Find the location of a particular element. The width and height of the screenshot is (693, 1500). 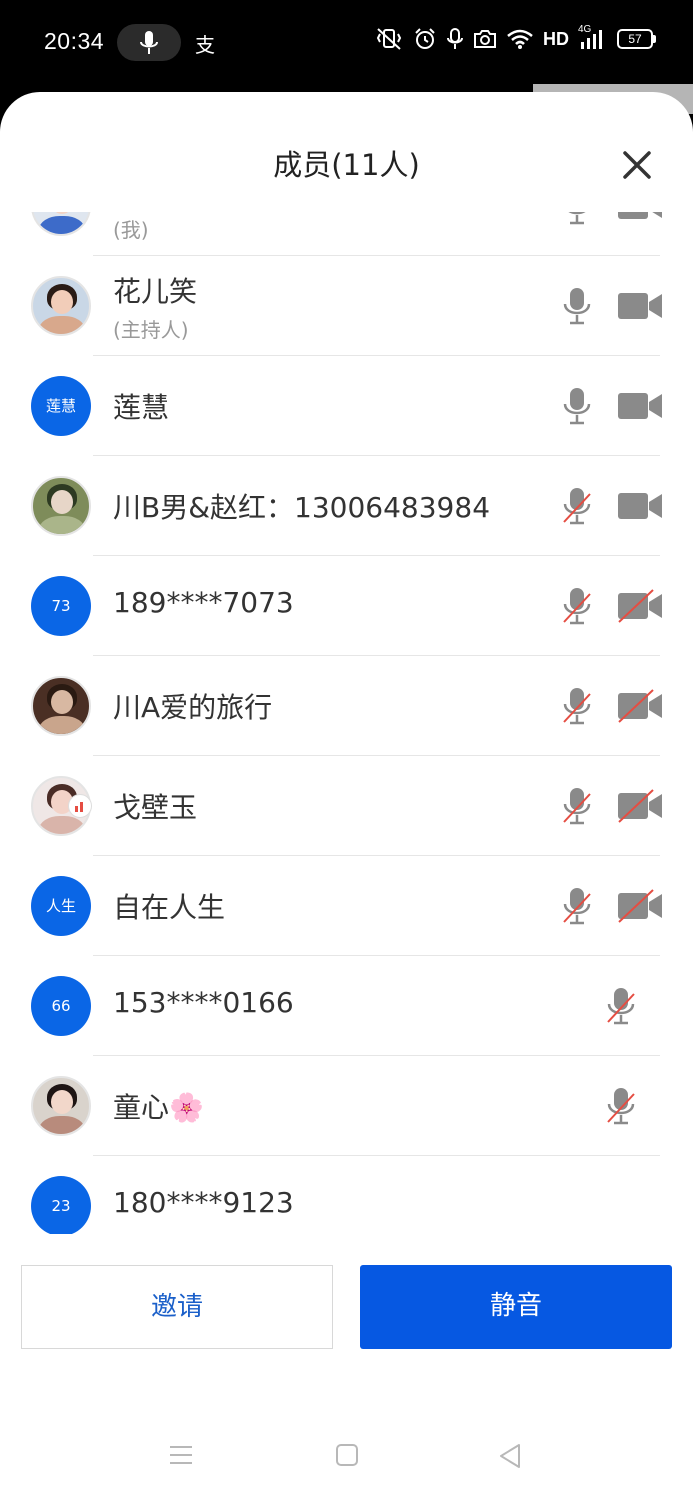

member-name: 川B男&赵红：13006483984 is located at coordinates (302, 507).